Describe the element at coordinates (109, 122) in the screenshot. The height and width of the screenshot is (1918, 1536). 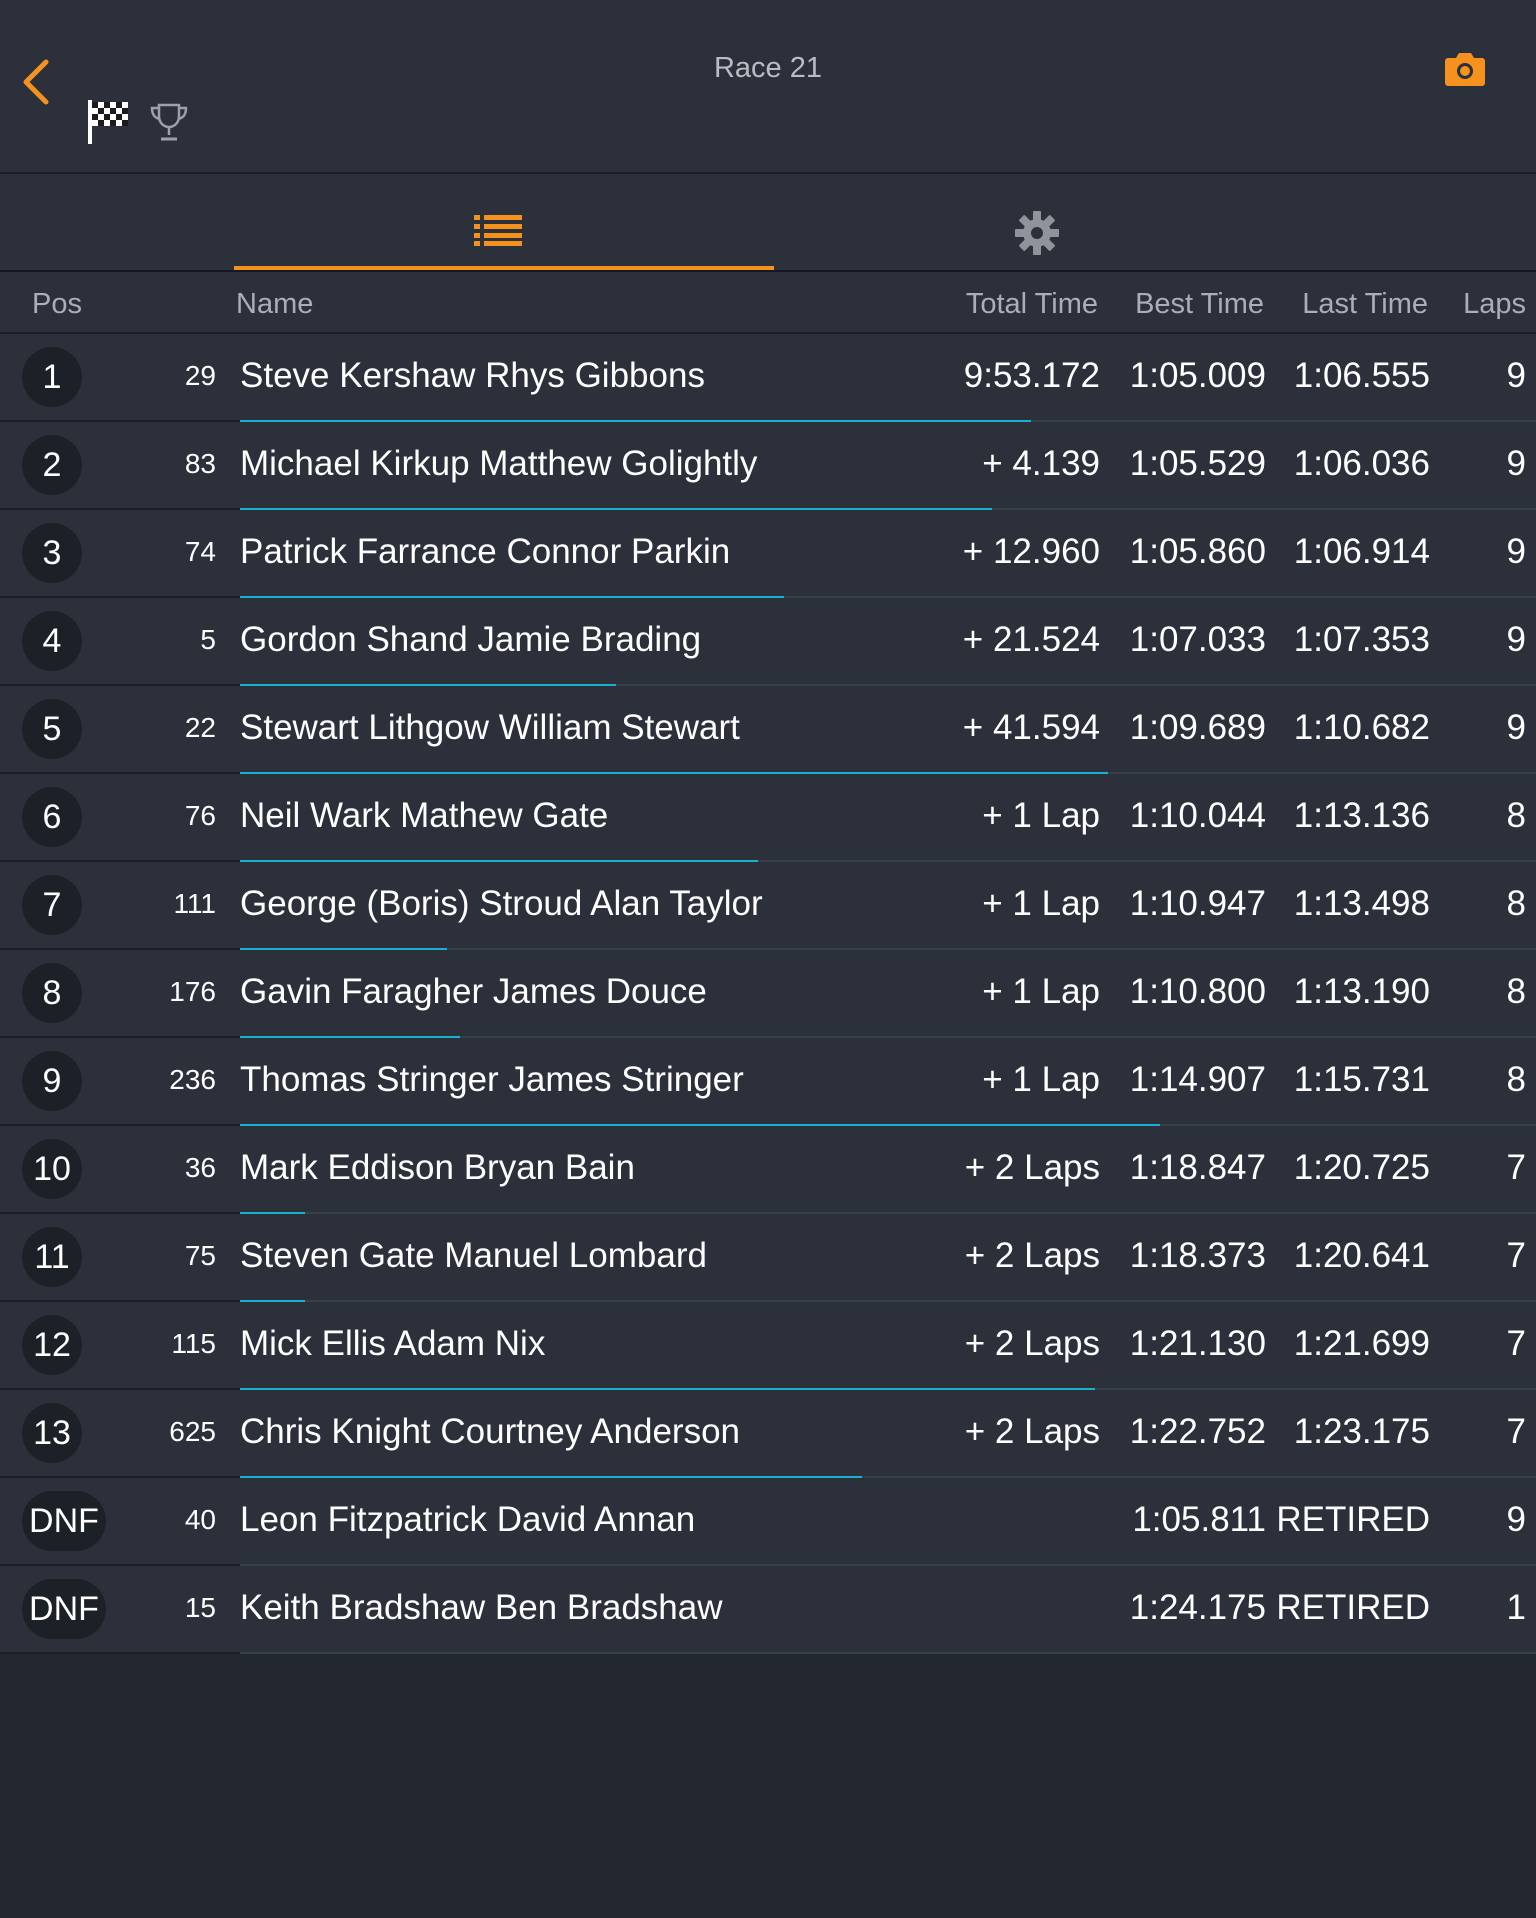
I see `checkered-flag-icon` at that location.